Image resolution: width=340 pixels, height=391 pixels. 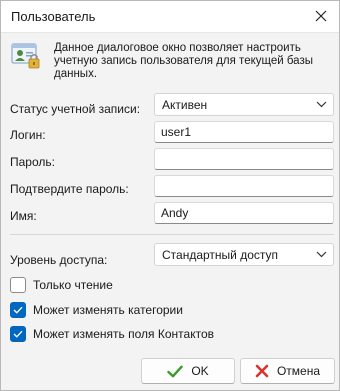 I want to click on close-icon, so click(x=321, y=16).